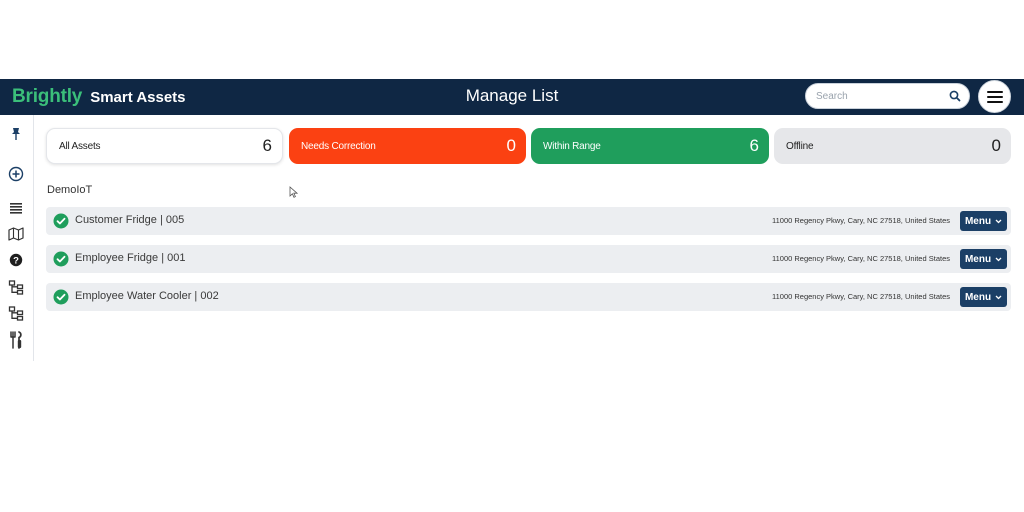 Image resolution: width=1024 pixels, height=512 pixels. What do you see at coordinates (16, 234) in the screenshot?
I see `map-icon` at bounding box center [16, 234].